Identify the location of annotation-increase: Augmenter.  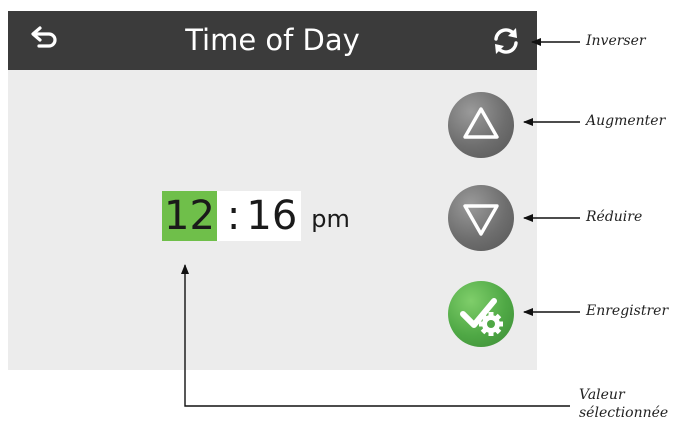
(626, 121).